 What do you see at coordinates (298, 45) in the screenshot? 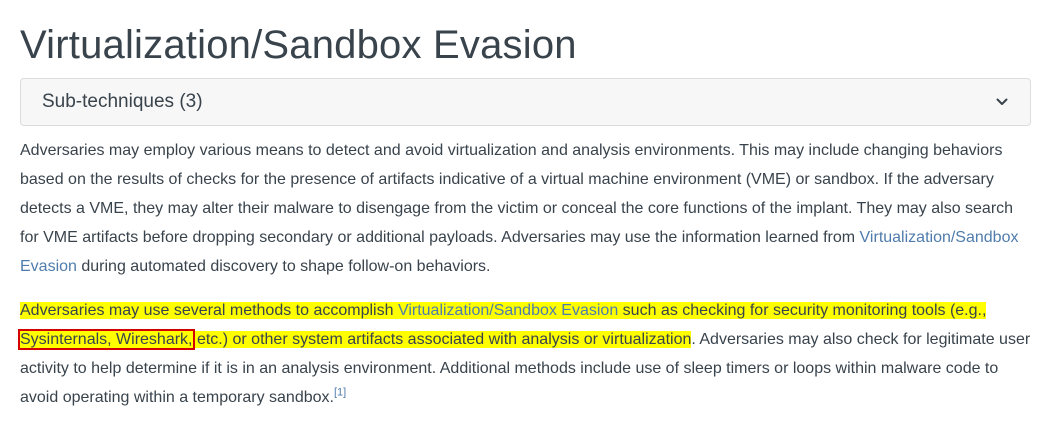
I see `page-title: Virtualization/Sandbox Evasion` at bounding box center [298, 45].